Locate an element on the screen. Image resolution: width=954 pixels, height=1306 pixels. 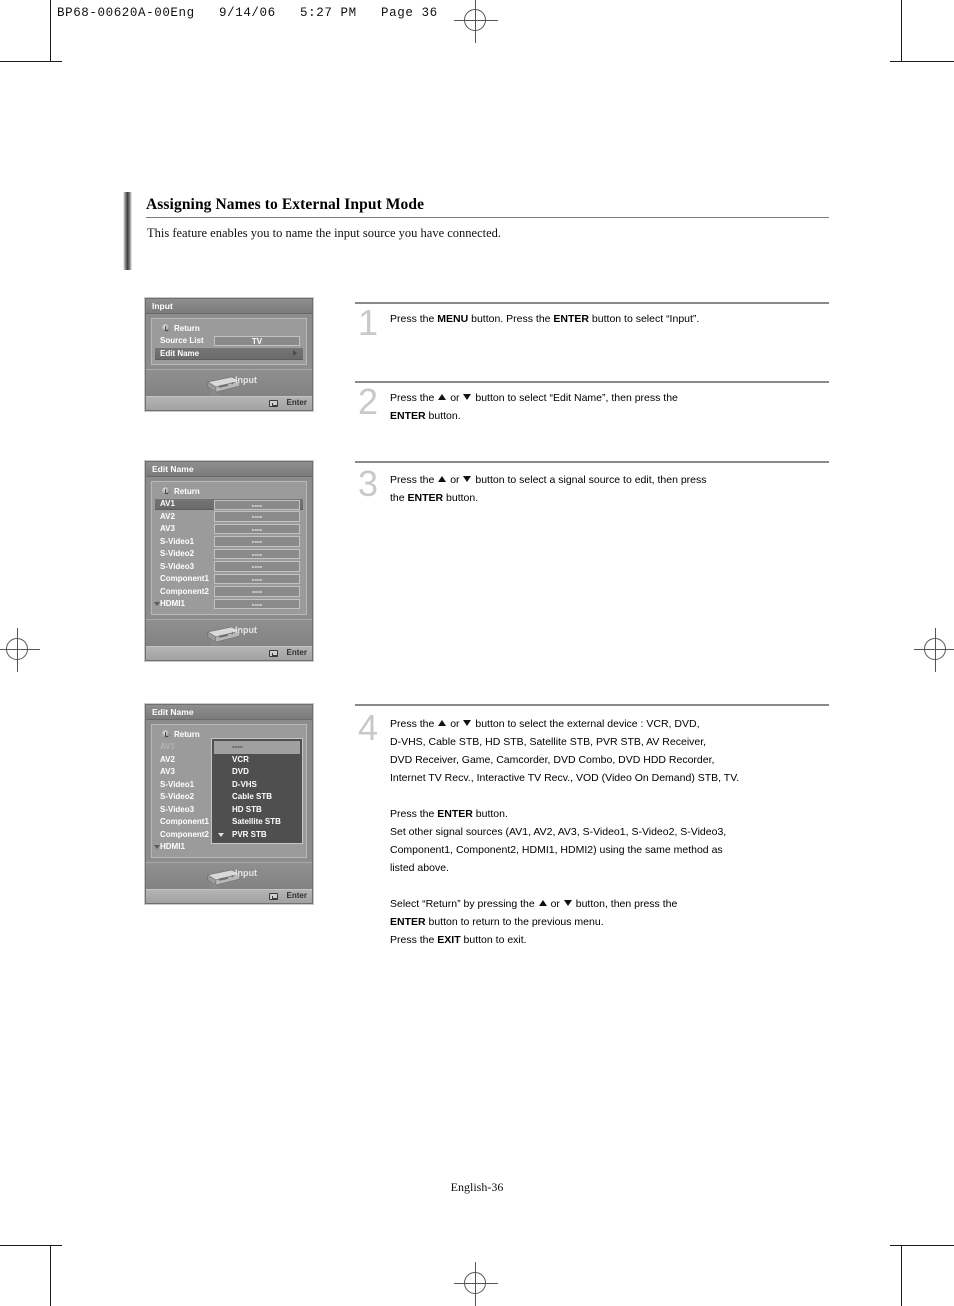
crop-mark-top-left-vertical is located at coordinates (50, 31).